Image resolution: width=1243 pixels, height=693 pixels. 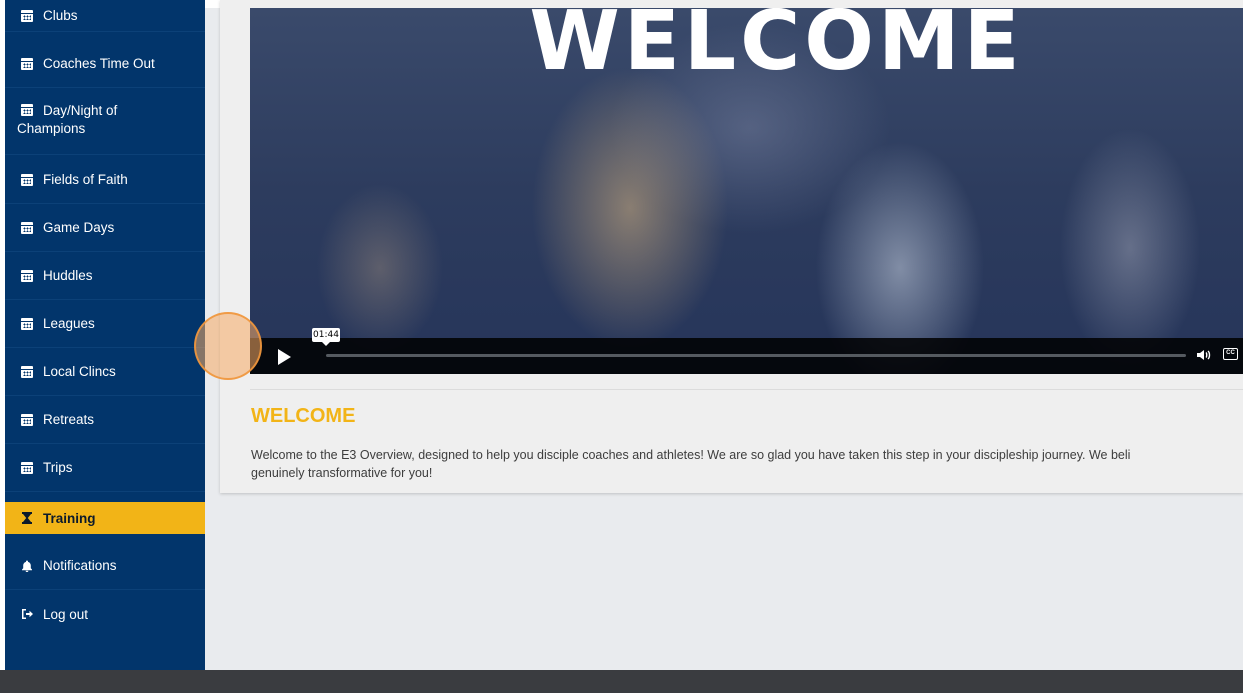 I want to click on closed-captions-icon: CC, so click(x=1230, y=354).